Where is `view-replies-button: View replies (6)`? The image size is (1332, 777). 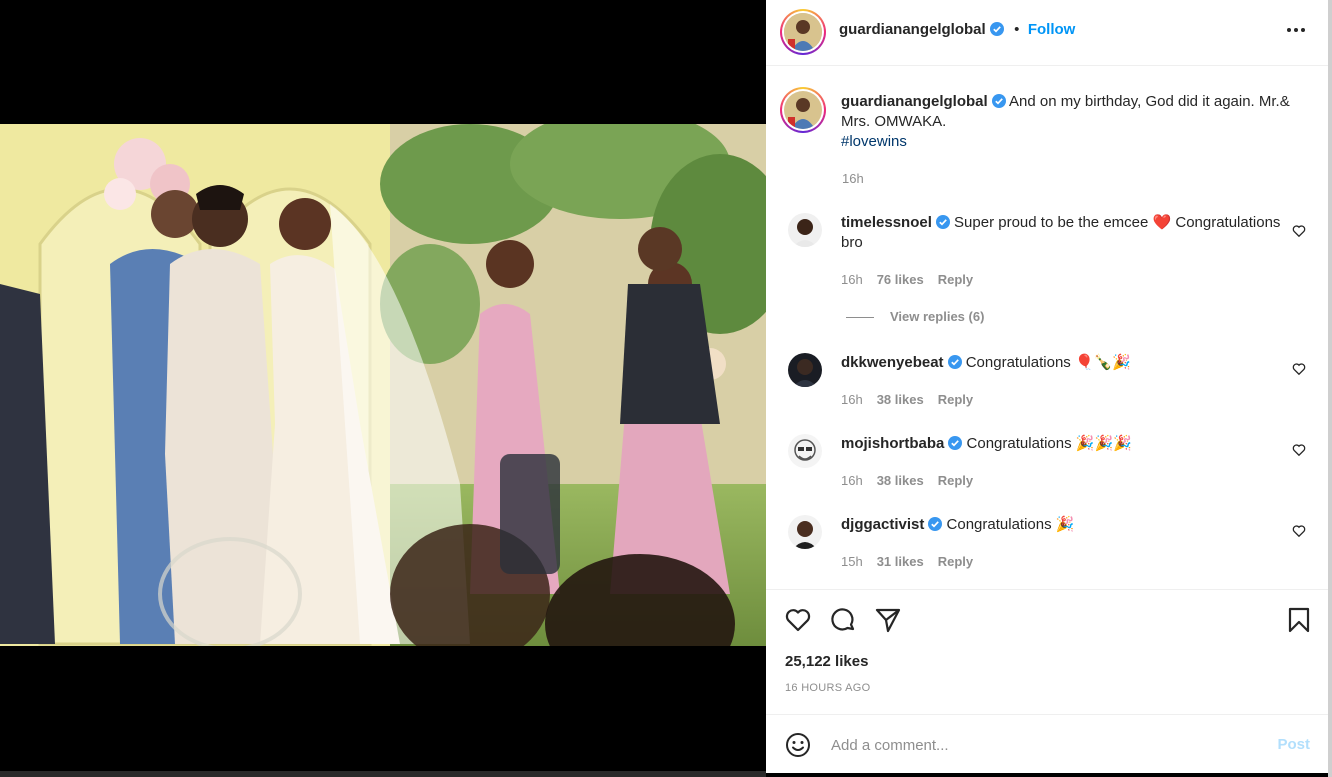 view-replies-button: View replies (6) is located at coordinates (915, 316).